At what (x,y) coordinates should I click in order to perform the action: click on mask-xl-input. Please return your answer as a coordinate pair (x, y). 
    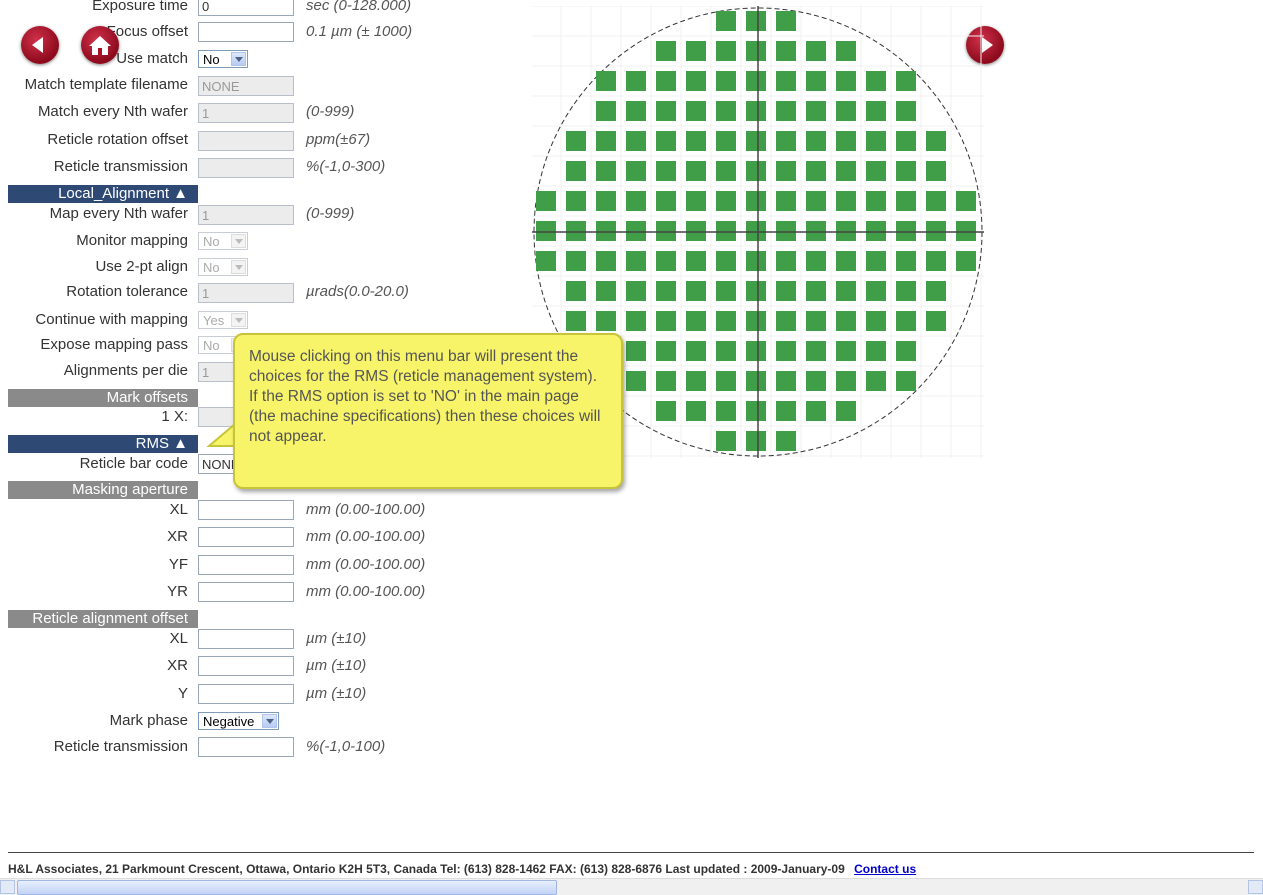
    Looking at the image, I should click on (246, 510).